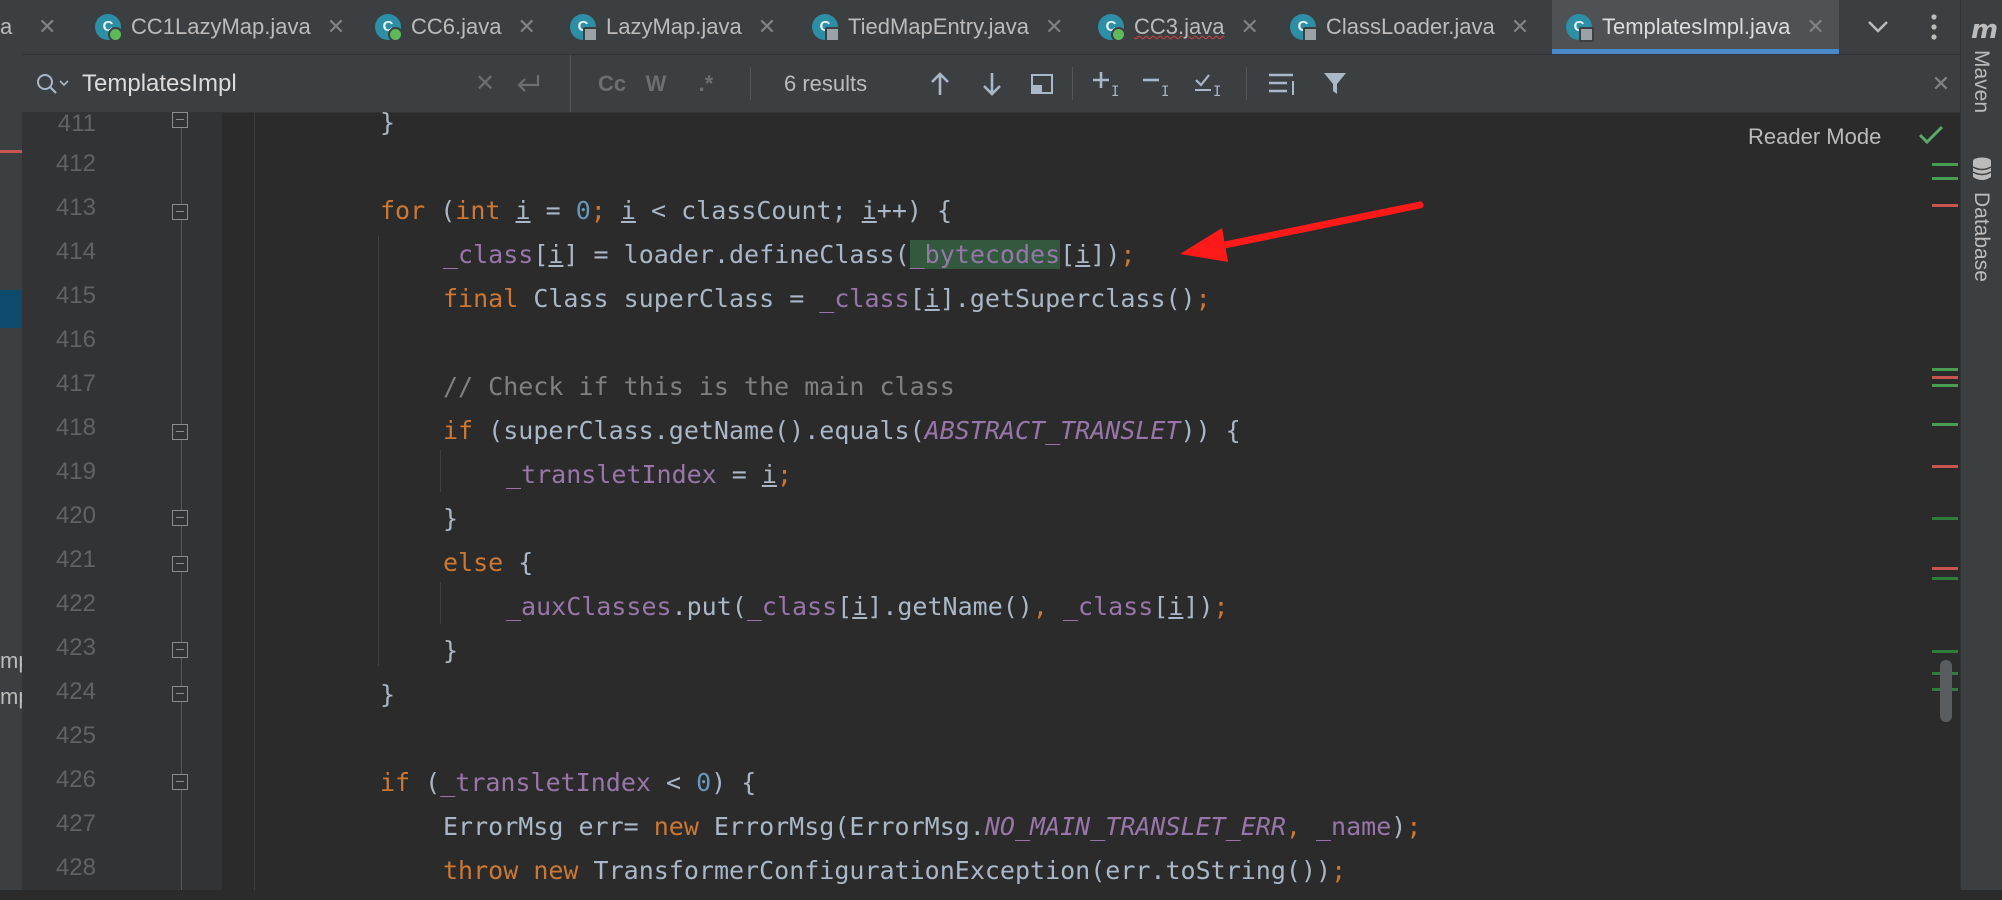 The width and height of the screenshot is (2002, 900). What do you see at coordinates (1983, 29) in the screenshot?
I see `maven-icon: m` at bounding box center [1983, 29].